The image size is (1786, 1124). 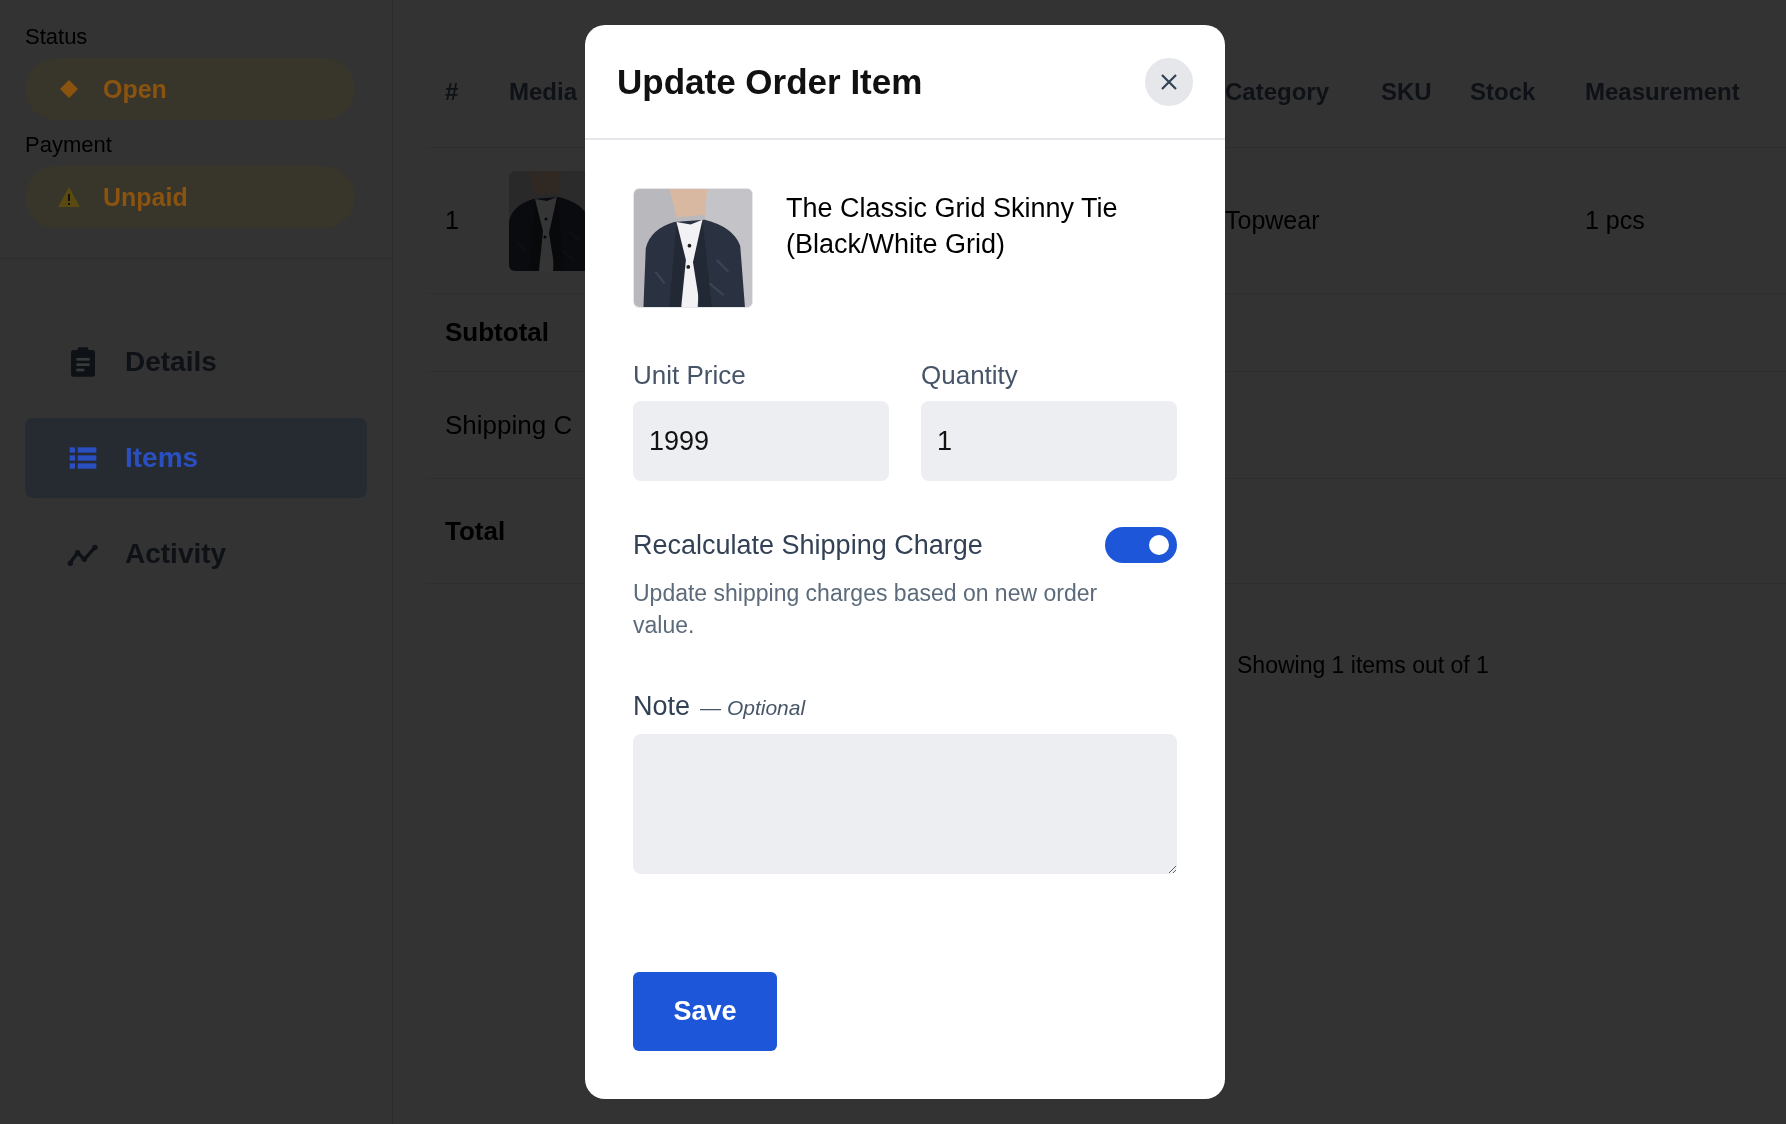 What do you see at coordinates (190, 197) in the screenshot?
I see `payment-badge: Unpaid` at bounding box center [190, 197].